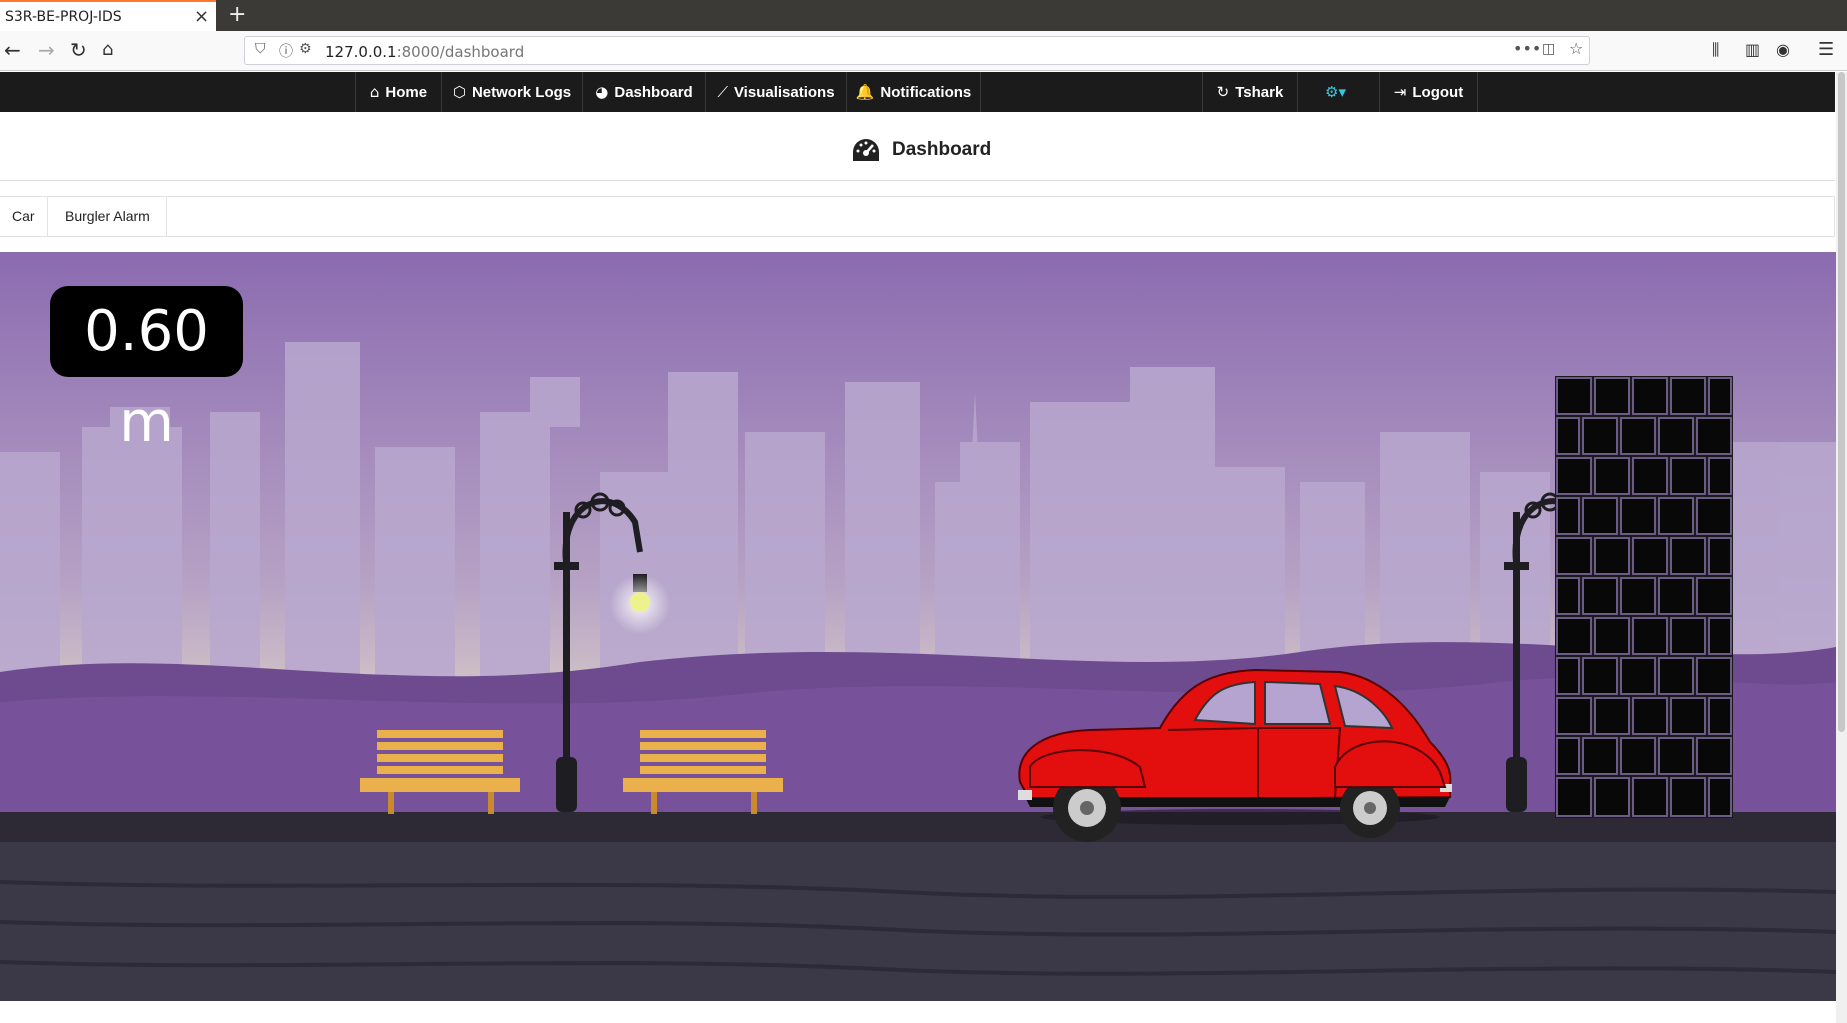  I want to click on tab-burgler-alarm: Burgler Alarm, so click(108, 216).